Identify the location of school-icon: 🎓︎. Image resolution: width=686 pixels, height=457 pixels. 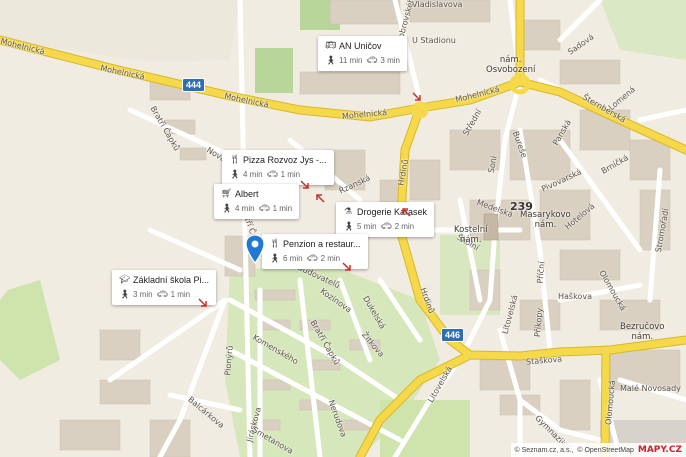
(125, 279).